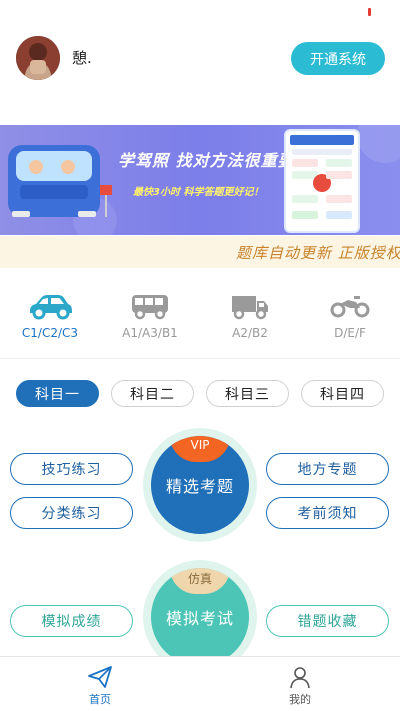 Image resolution: width=400 pixels, height=711 pixels. I want to click on license-type-selector: C1/C2/C3 A1/A3/B1 A2/B2 D/E/F, so click(200, 321).